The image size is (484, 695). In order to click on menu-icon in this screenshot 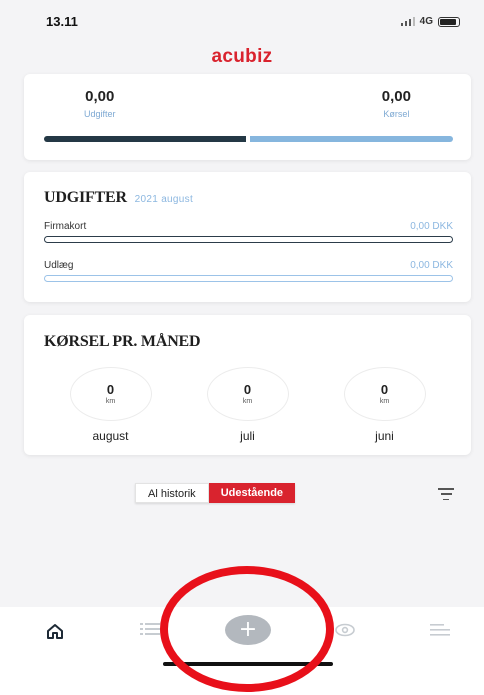, I will do `click(440, 632)`.